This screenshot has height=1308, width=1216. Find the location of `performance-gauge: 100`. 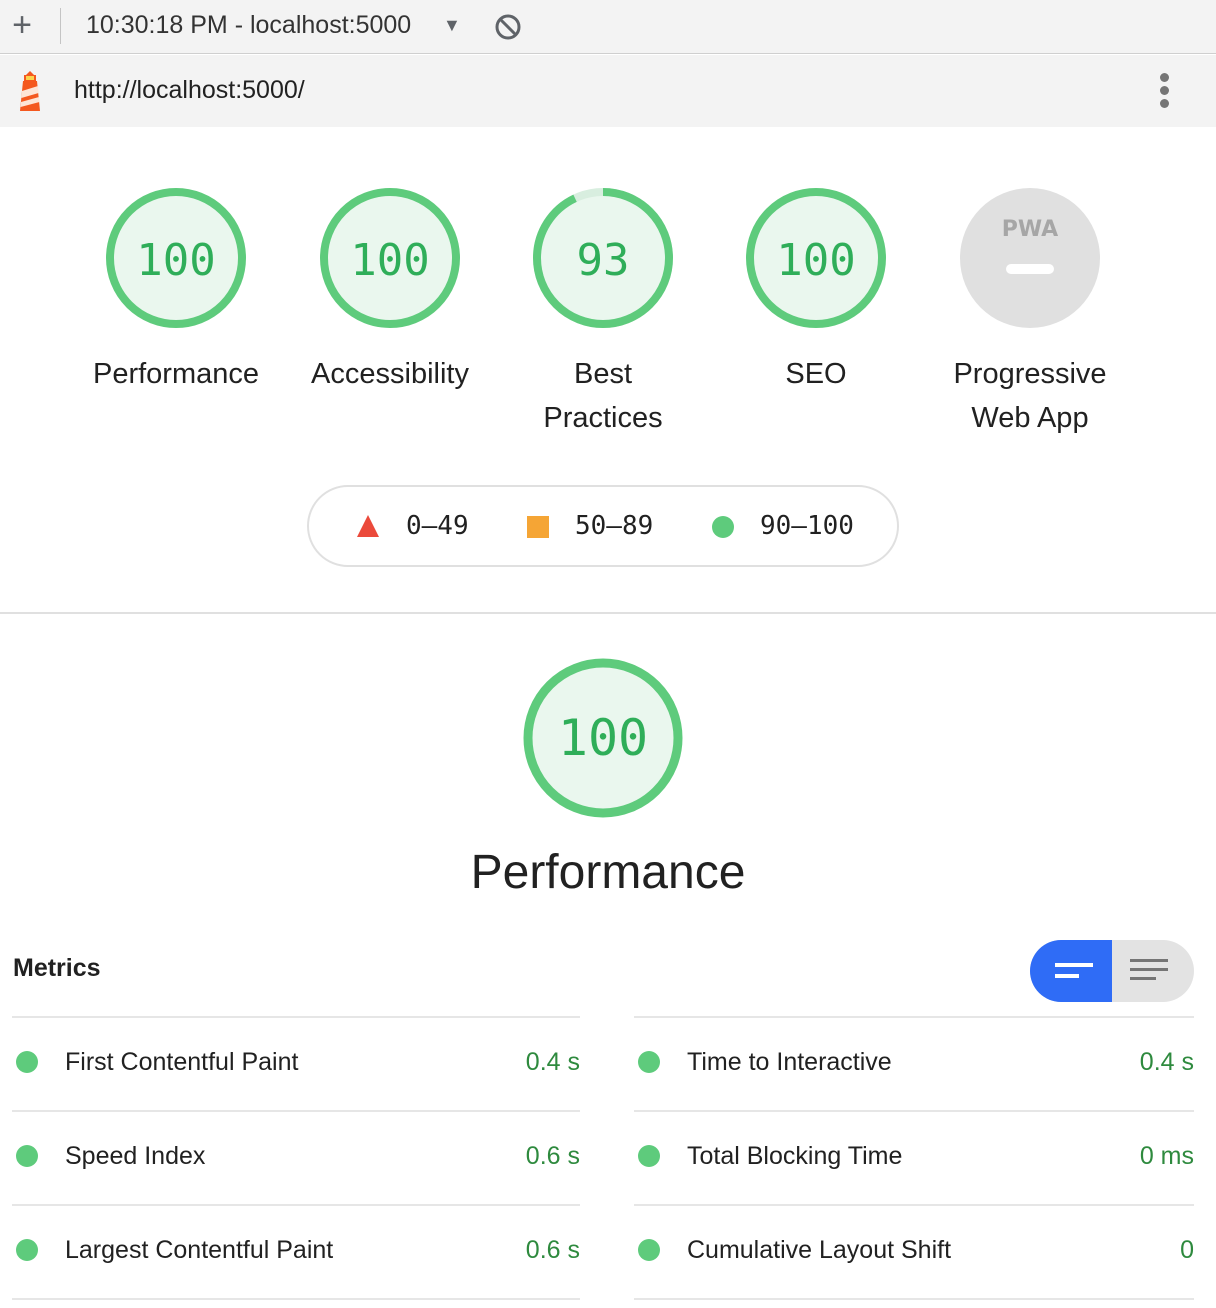

performance-gauge: 100 is located at coordinates (603, 738).